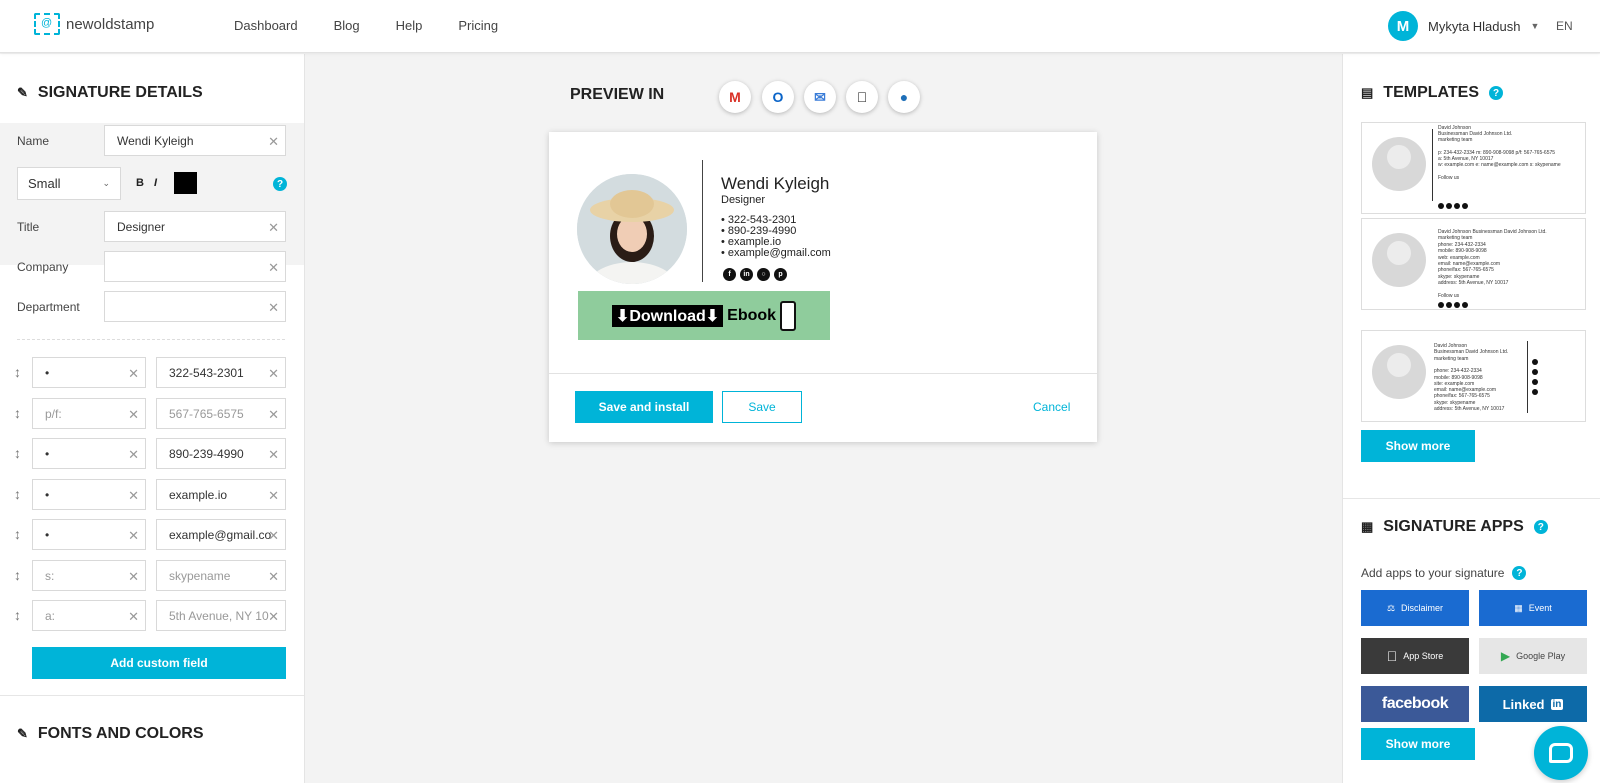 The image size is (1600, 783). I want to click on template-text-line: marketing team, so click(1455, 140).